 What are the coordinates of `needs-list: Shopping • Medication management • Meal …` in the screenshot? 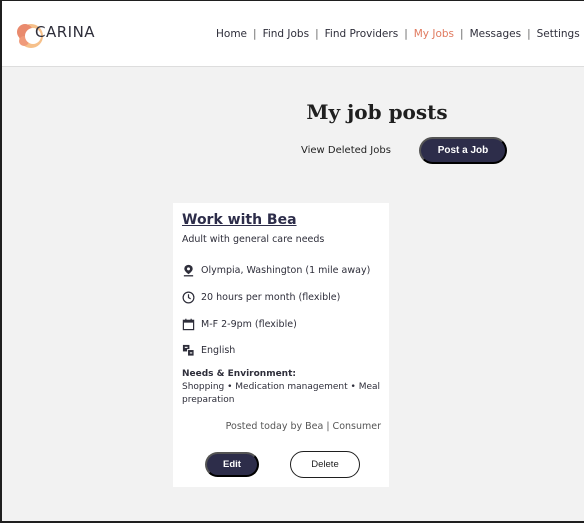 It's located at (281, 393).